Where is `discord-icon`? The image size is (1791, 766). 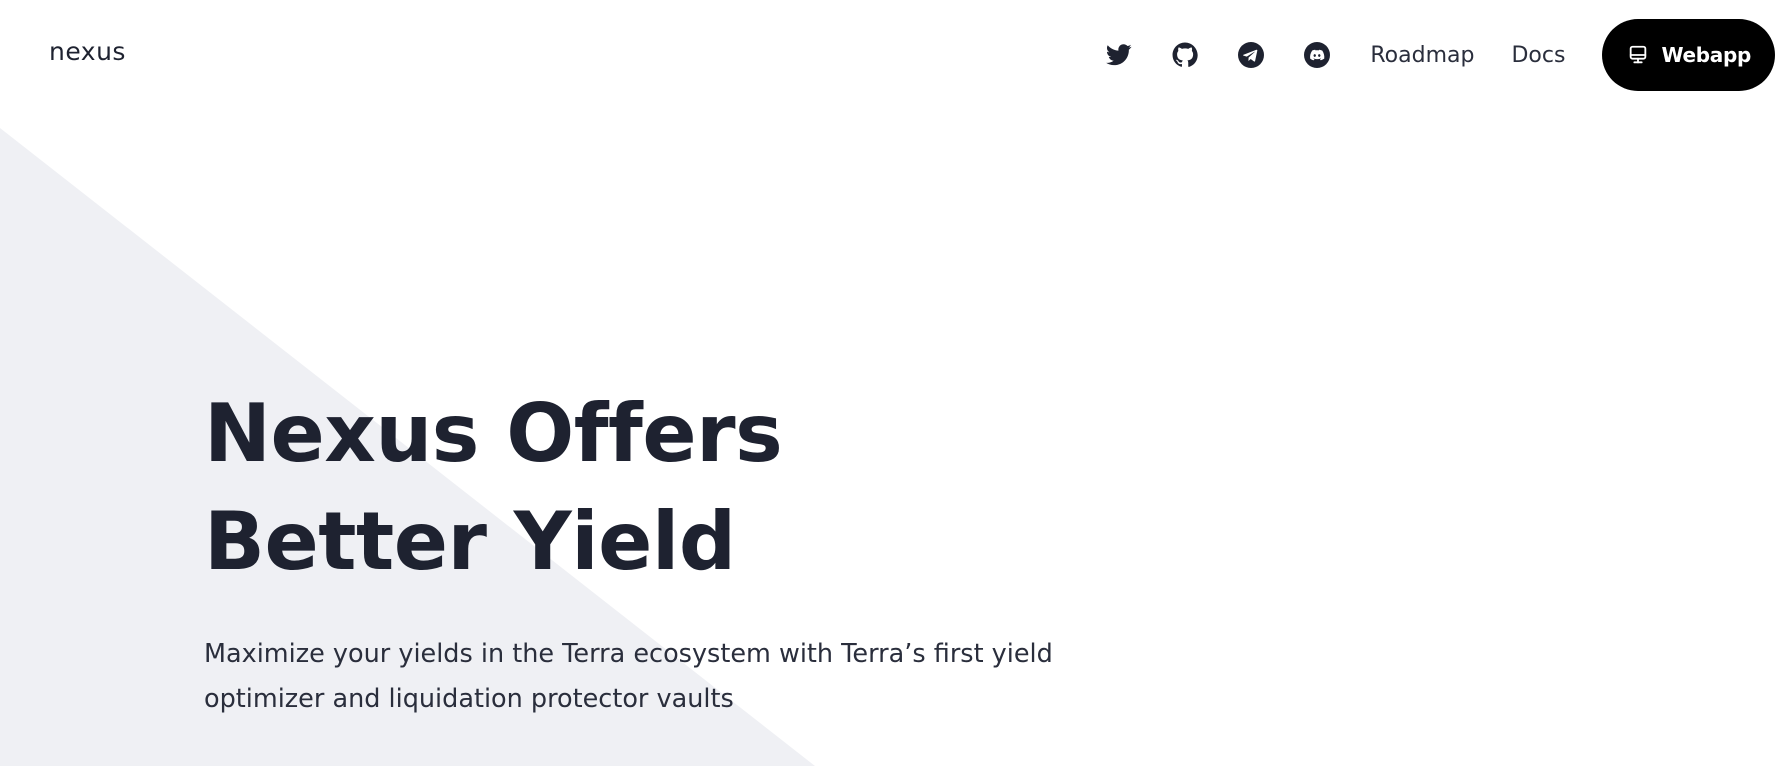
discord-icon is located at coordinates (1317, 55).